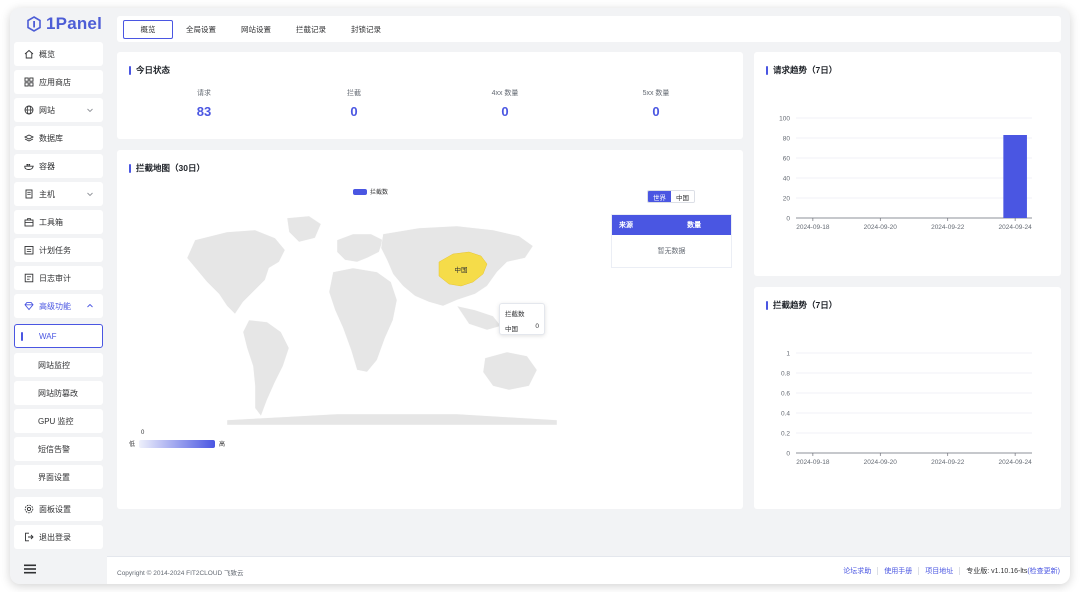  I want to click on visualmap-high: 高, so click(222, 443).